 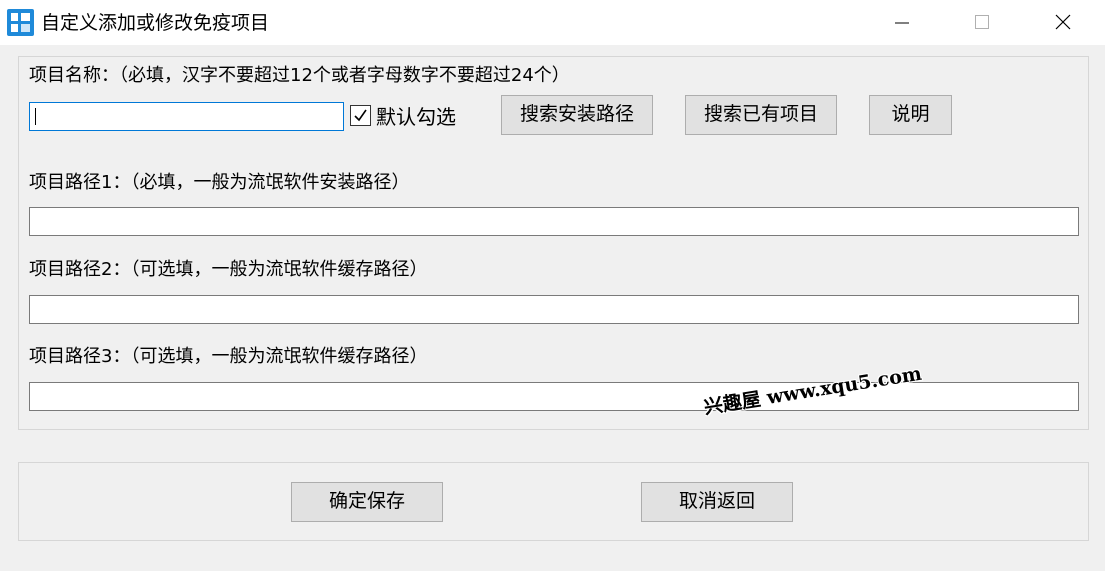 What do you see at coordinates (910, 115) in the screenshot?
I see `help-button: 说明` at bounding box center [910, 115].